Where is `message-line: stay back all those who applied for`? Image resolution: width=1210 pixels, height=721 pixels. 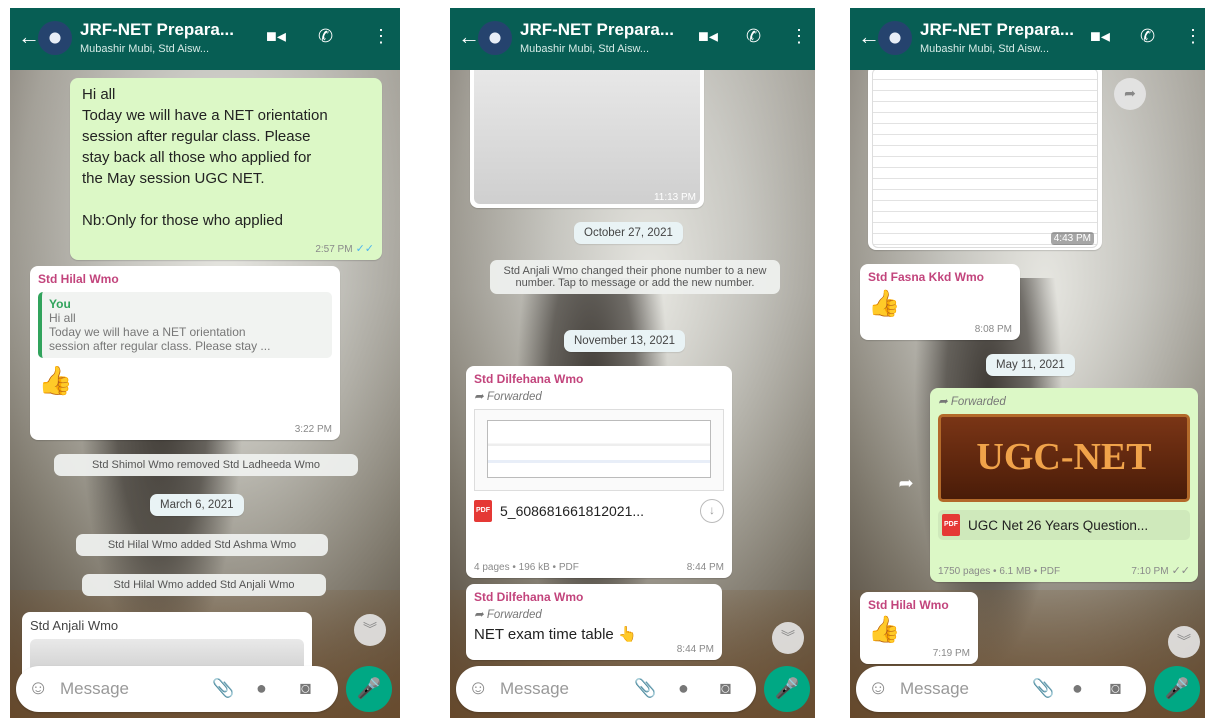
message-line: stay back all those who applied for is located at coordinates (197, 157).